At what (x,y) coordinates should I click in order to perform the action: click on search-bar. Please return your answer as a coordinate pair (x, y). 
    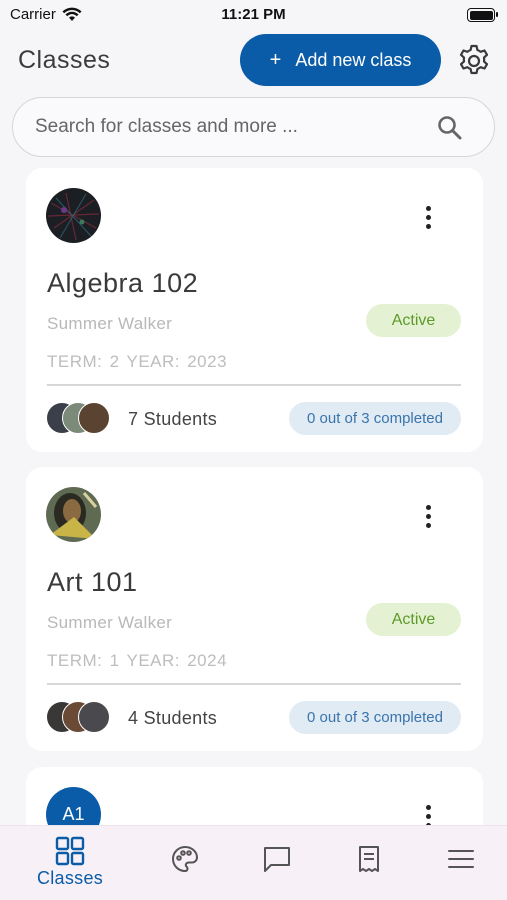
    Looking at the image, I should click on (253, 127).